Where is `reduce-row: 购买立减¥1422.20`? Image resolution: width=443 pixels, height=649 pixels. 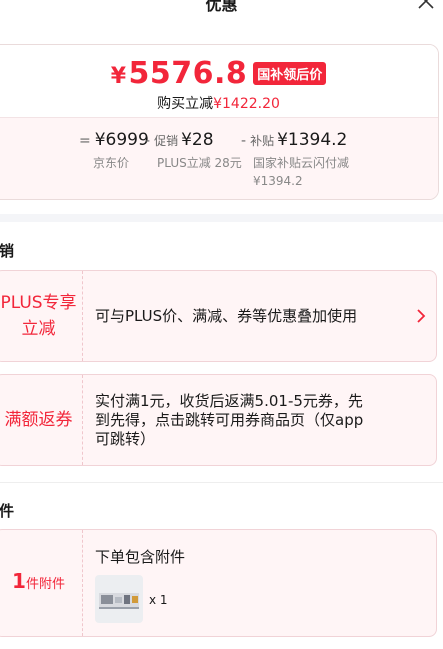 reduce-row: 购买立减¥1422.20 is located at coordinates (219, 103).